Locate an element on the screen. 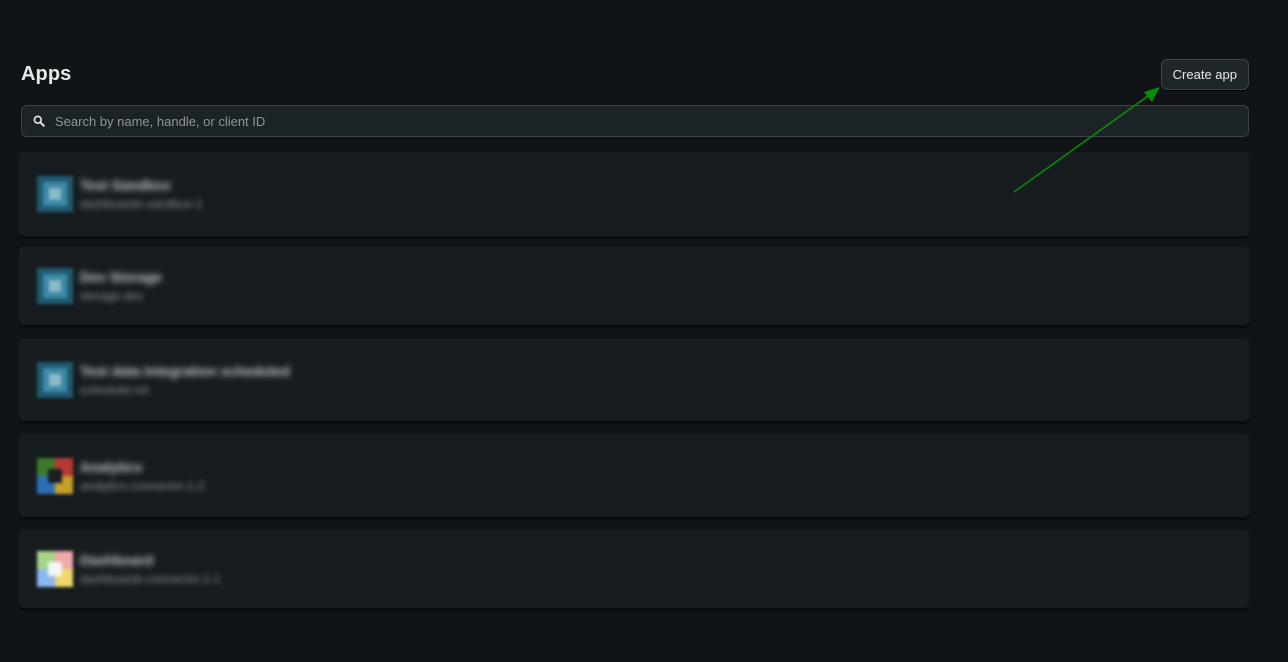 The height and width of the screenshot is (662, 1288). create-app-button: Create app is located at coordinates (1204, 74).